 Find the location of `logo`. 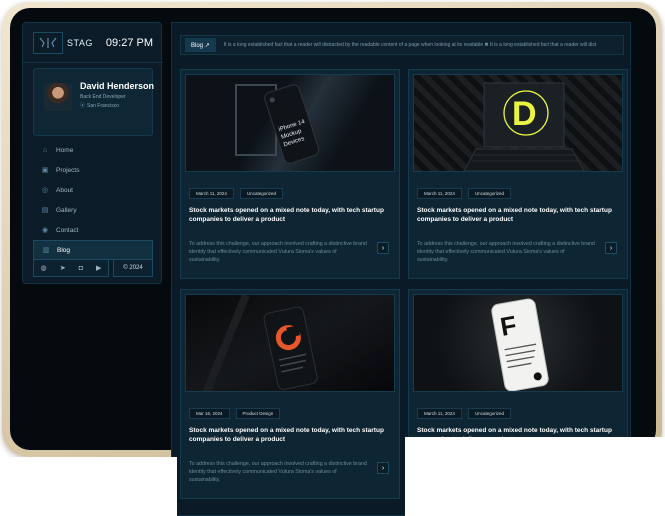

logo is located at coordinates (48, 42).